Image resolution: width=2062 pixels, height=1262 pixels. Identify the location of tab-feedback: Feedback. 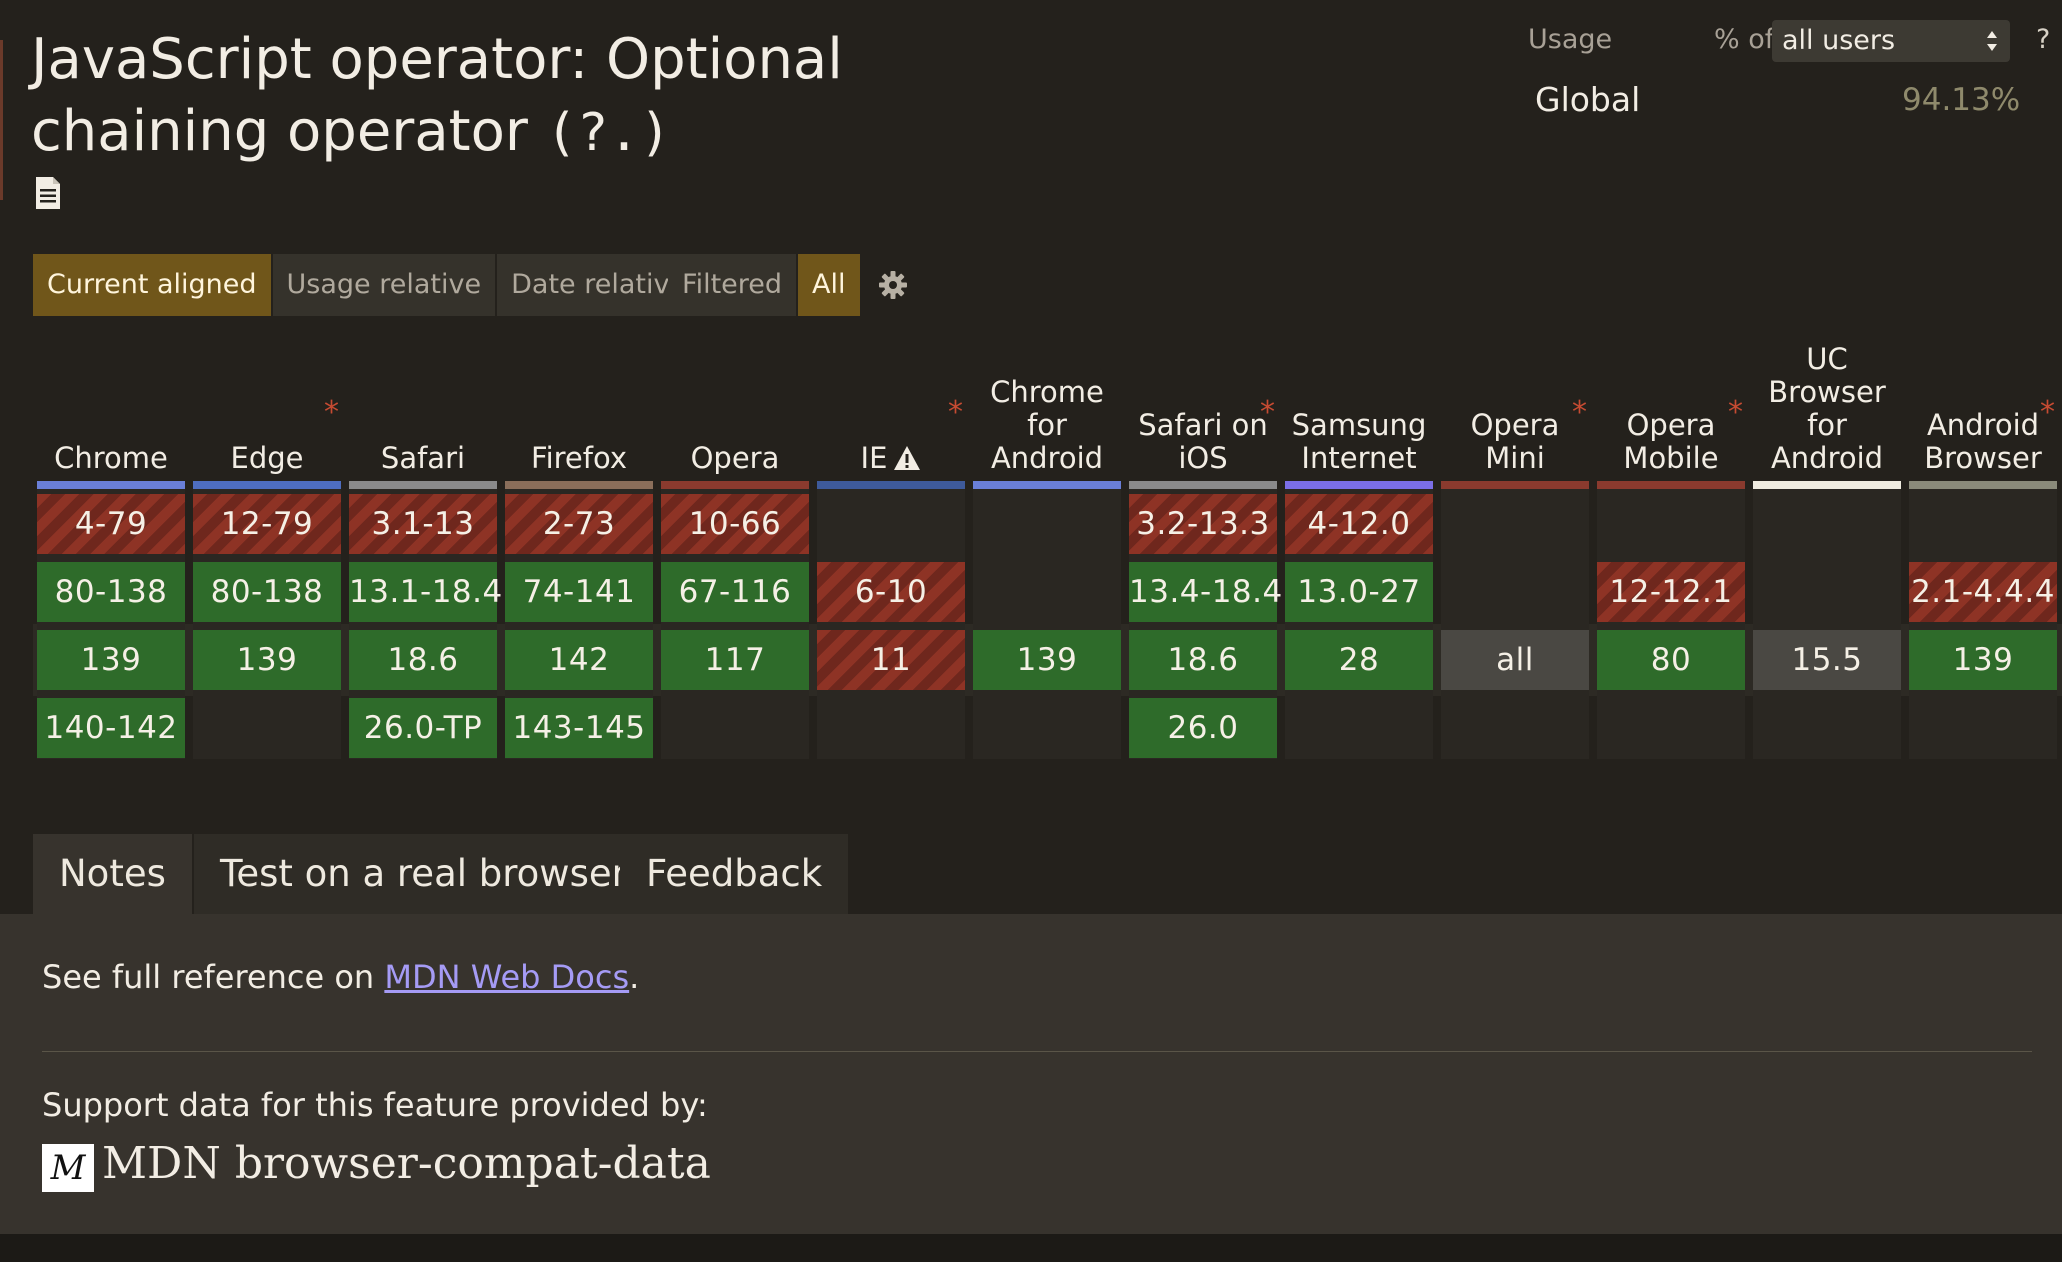
(734, 874).